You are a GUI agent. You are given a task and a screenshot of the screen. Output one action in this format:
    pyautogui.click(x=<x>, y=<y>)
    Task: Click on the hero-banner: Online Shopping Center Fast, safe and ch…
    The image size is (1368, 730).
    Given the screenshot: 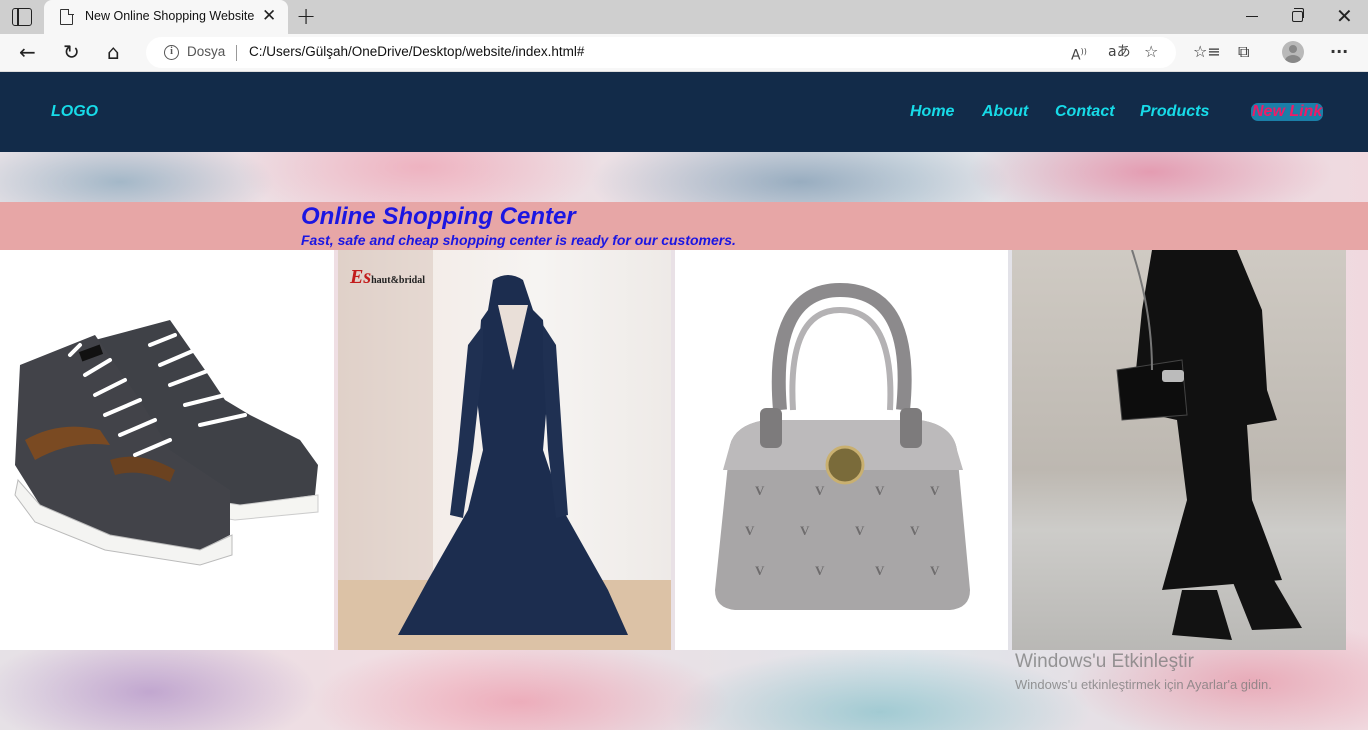 What is the action you would take?
    pyautogui.click(x=684, y=226)
    